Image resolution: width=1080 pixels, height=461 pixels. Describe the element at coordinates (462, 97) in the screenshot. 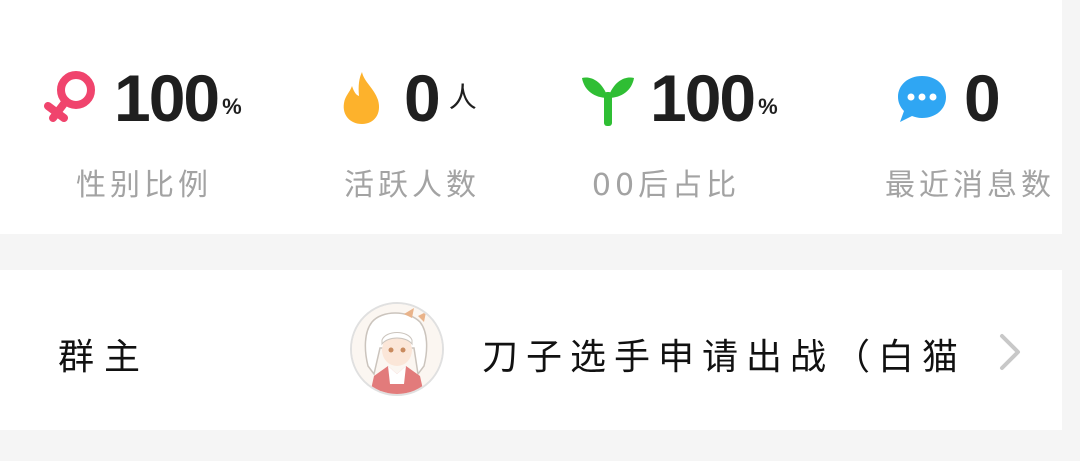

I see `stat-unit: 人` at that location.